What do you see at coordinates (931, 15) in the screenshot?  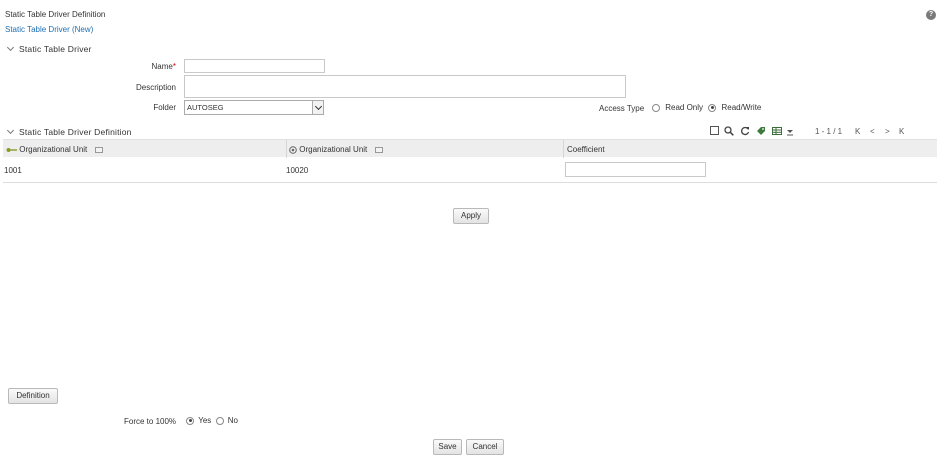 I see `help-icon: ?` at bounding box center [931, 15].